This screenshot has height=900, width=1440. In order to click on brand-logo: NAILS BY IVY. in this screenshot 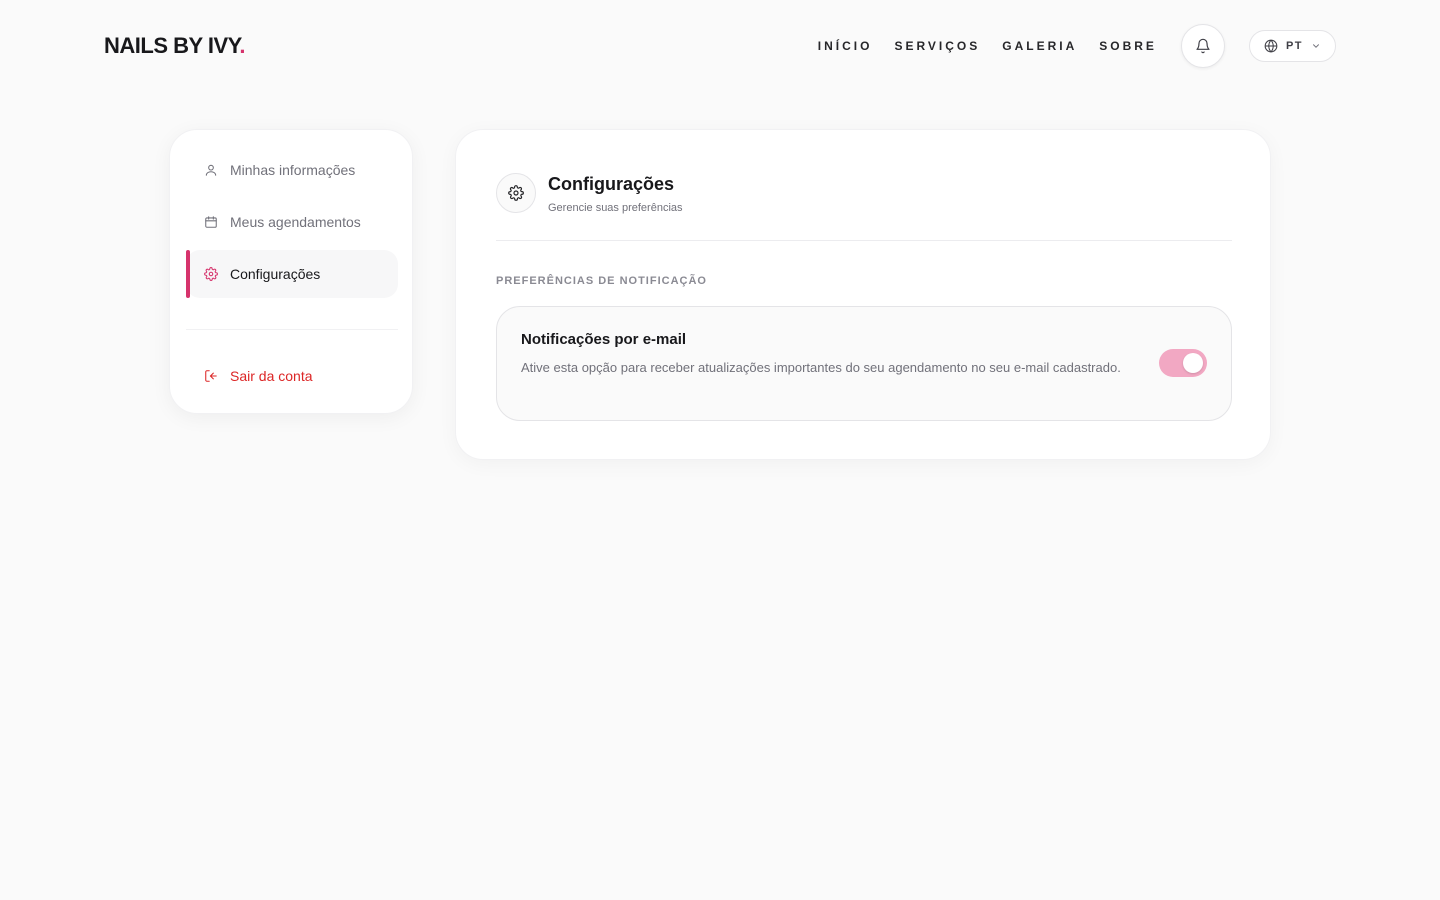, I will do `click(175, 46)`.